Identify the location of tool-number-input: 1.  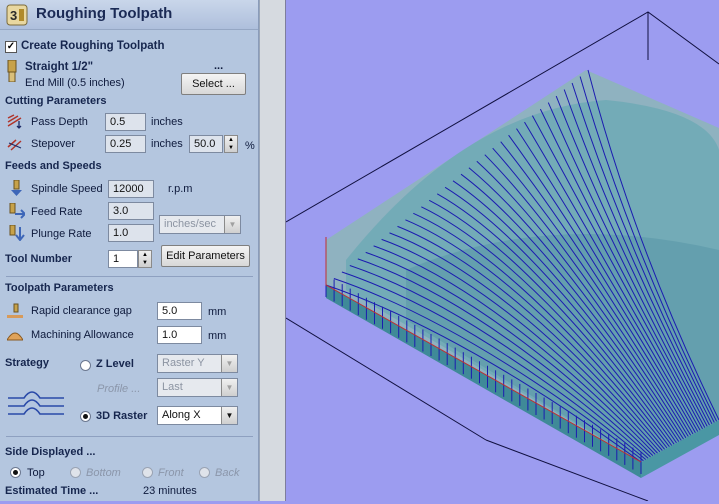
(123, 259).